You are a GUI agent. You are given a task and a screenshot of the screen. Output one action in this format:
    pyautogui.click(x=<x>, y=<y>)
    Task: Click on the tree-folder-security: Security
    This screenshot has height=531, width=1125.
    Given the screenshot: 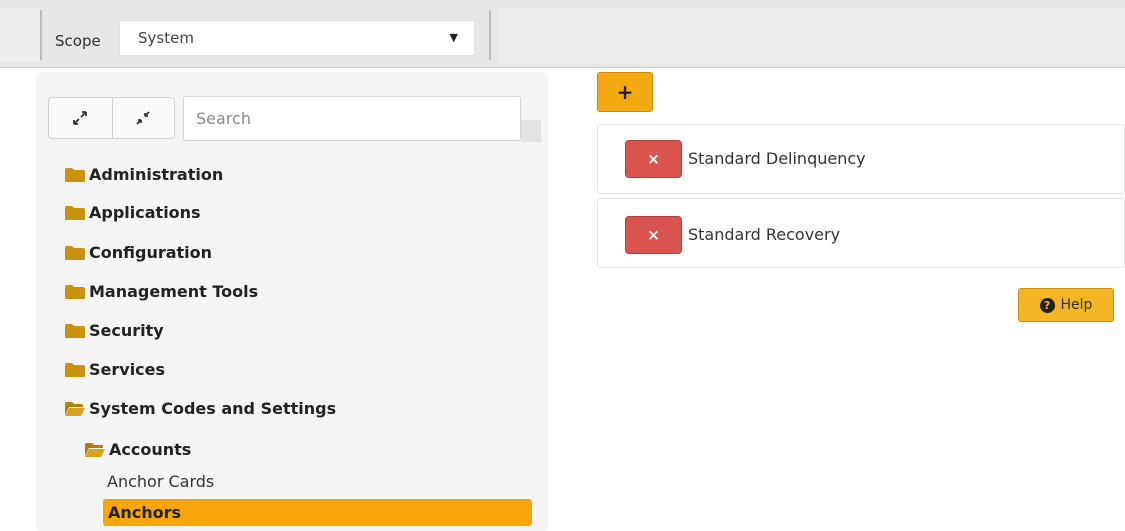 What is the action you would take?
    pyautogui.click(x=114, y=330)
    